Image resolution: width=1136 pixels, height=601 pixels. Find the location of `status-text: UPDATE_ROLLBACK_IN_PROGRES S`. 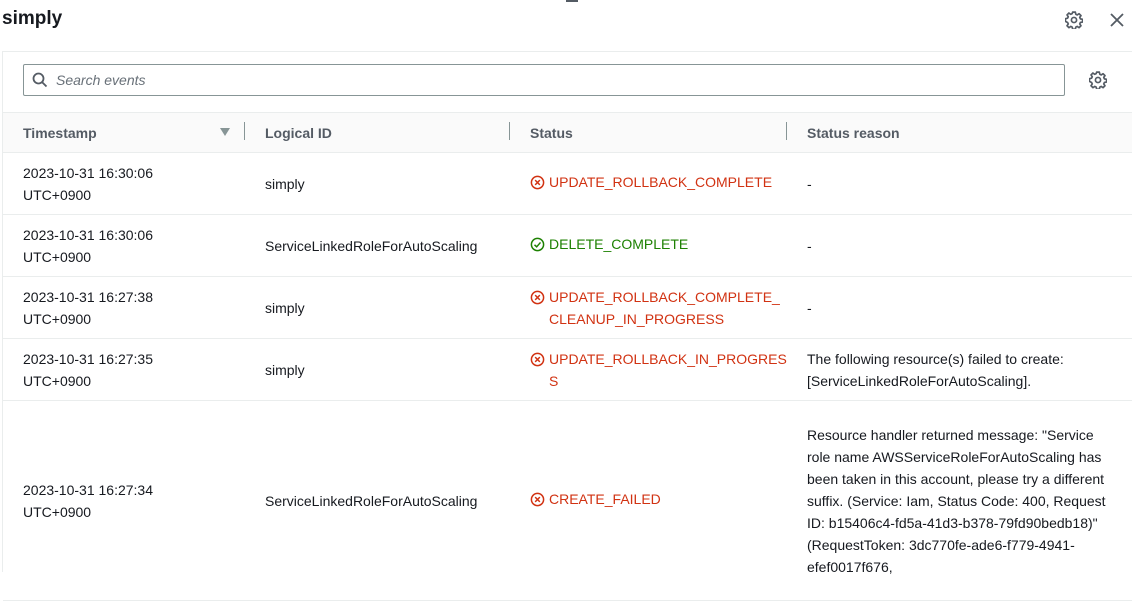

status-text: UPDATE_ROLLBACK_IN_PROGRES S is located at coordinates (668, 369).